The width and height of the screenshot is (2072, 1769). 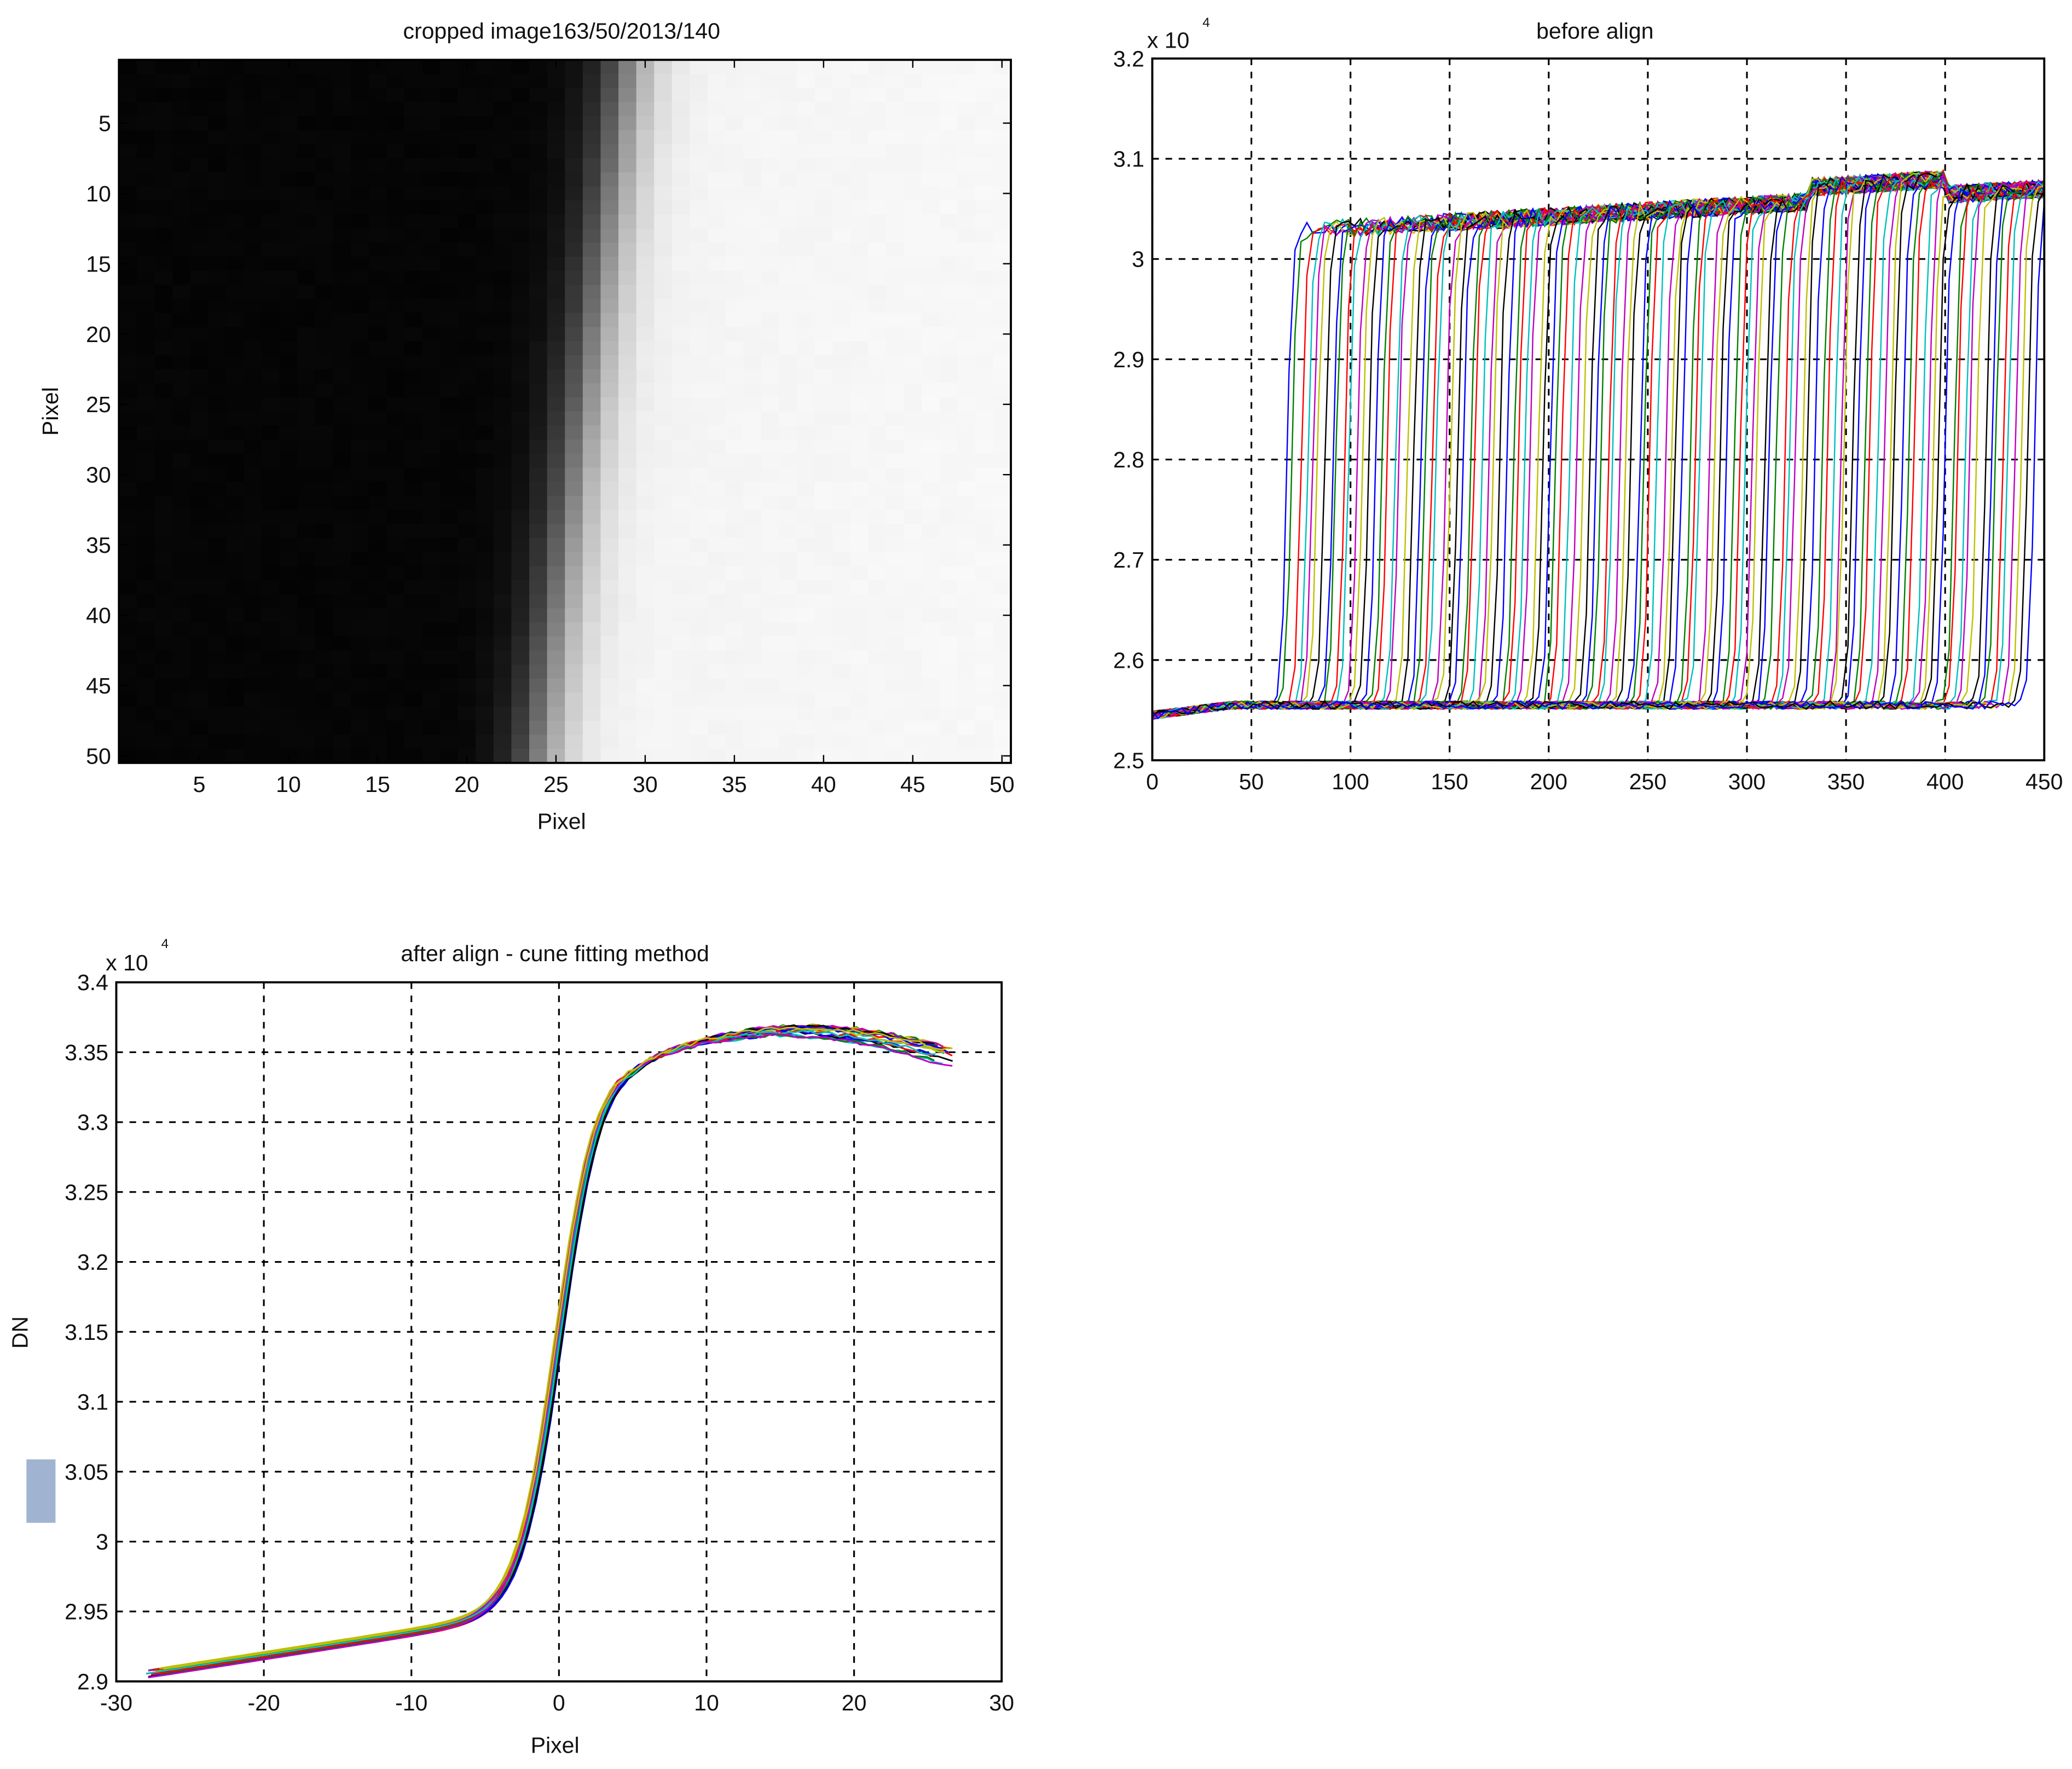 I want to click on after-align-series, so click(x=550, y=1356).